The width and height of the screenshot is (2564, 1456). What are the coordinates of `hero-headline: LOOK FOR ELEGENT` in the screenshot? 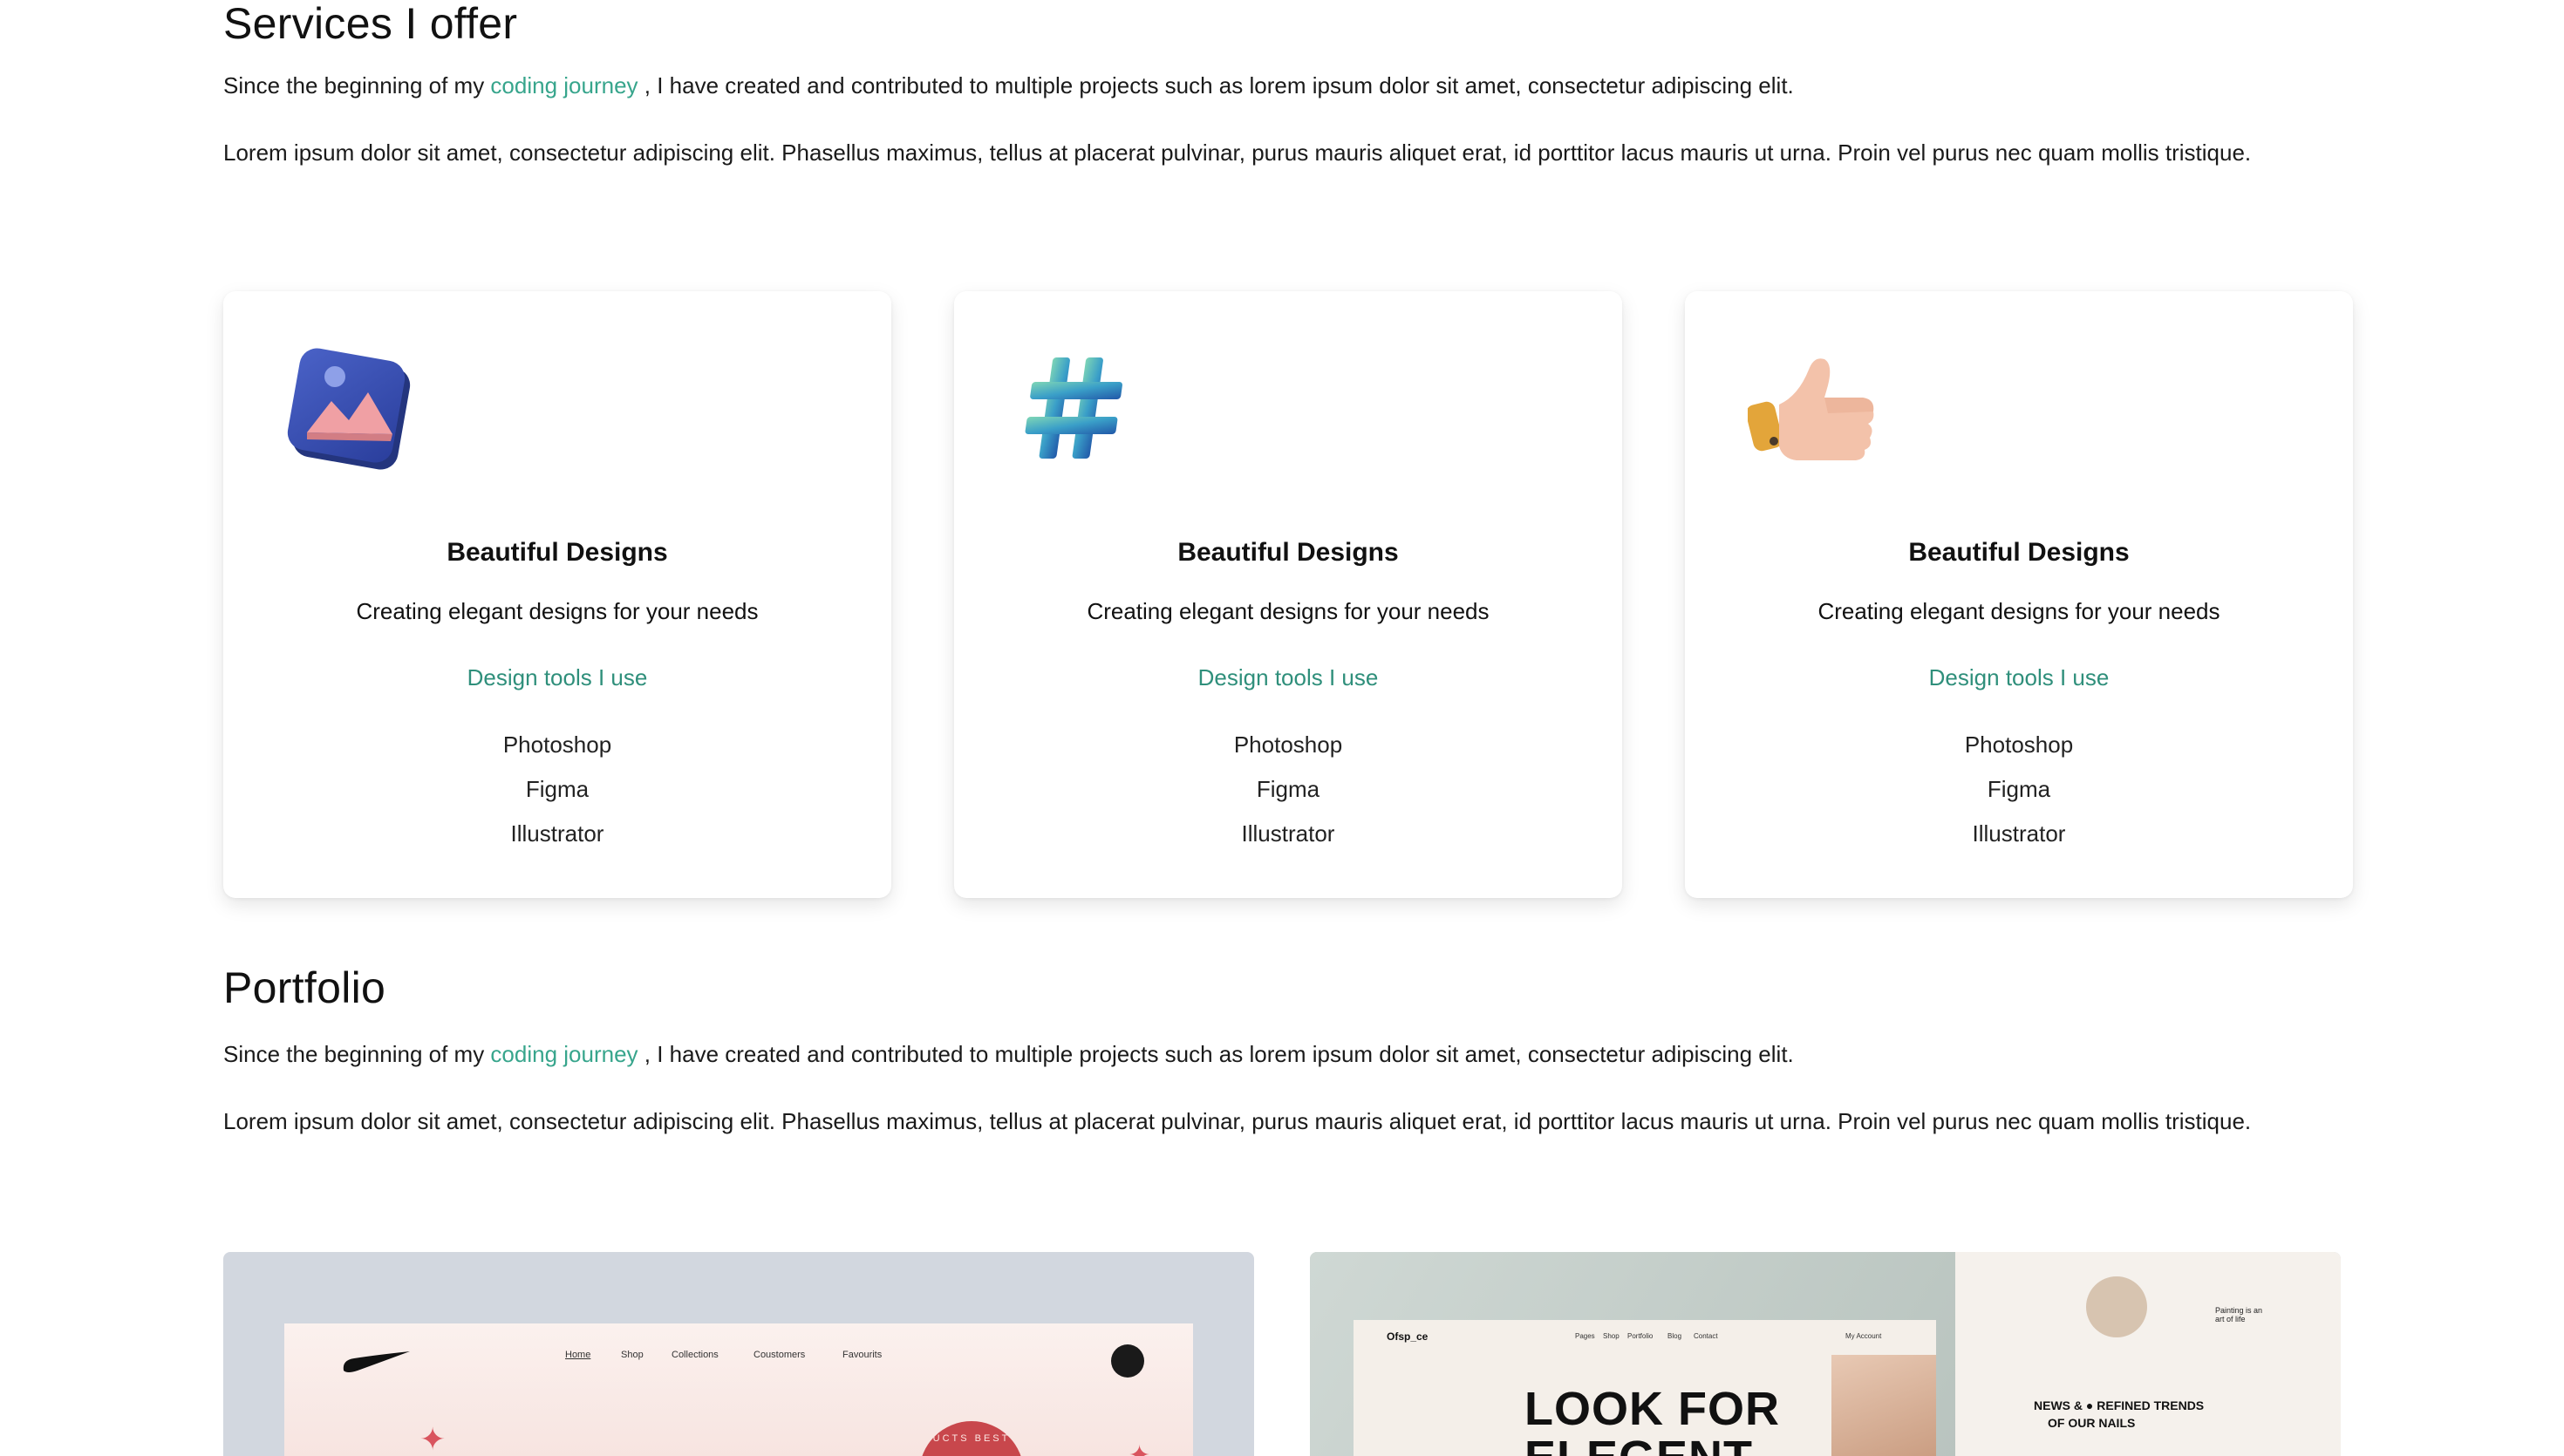 It's located at (1652, 1419).